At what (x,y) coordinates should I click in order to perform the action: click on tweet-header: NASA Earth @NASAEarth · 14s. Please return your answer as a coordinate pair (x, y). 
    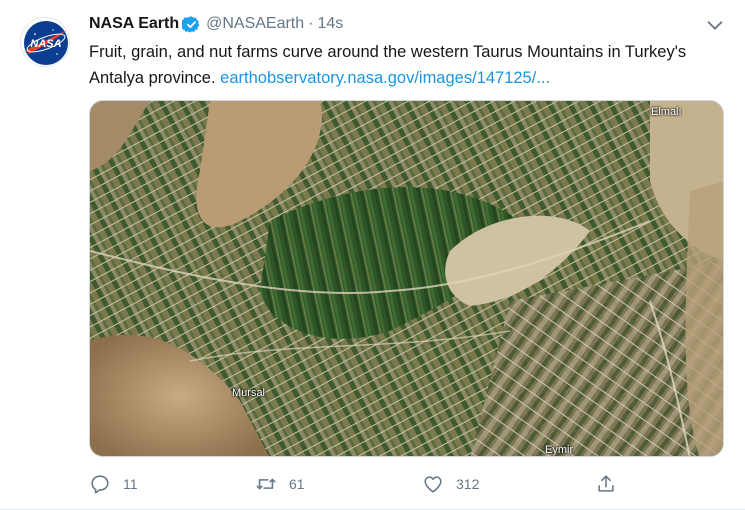
    Looking at the image, I should click on (216, 24).